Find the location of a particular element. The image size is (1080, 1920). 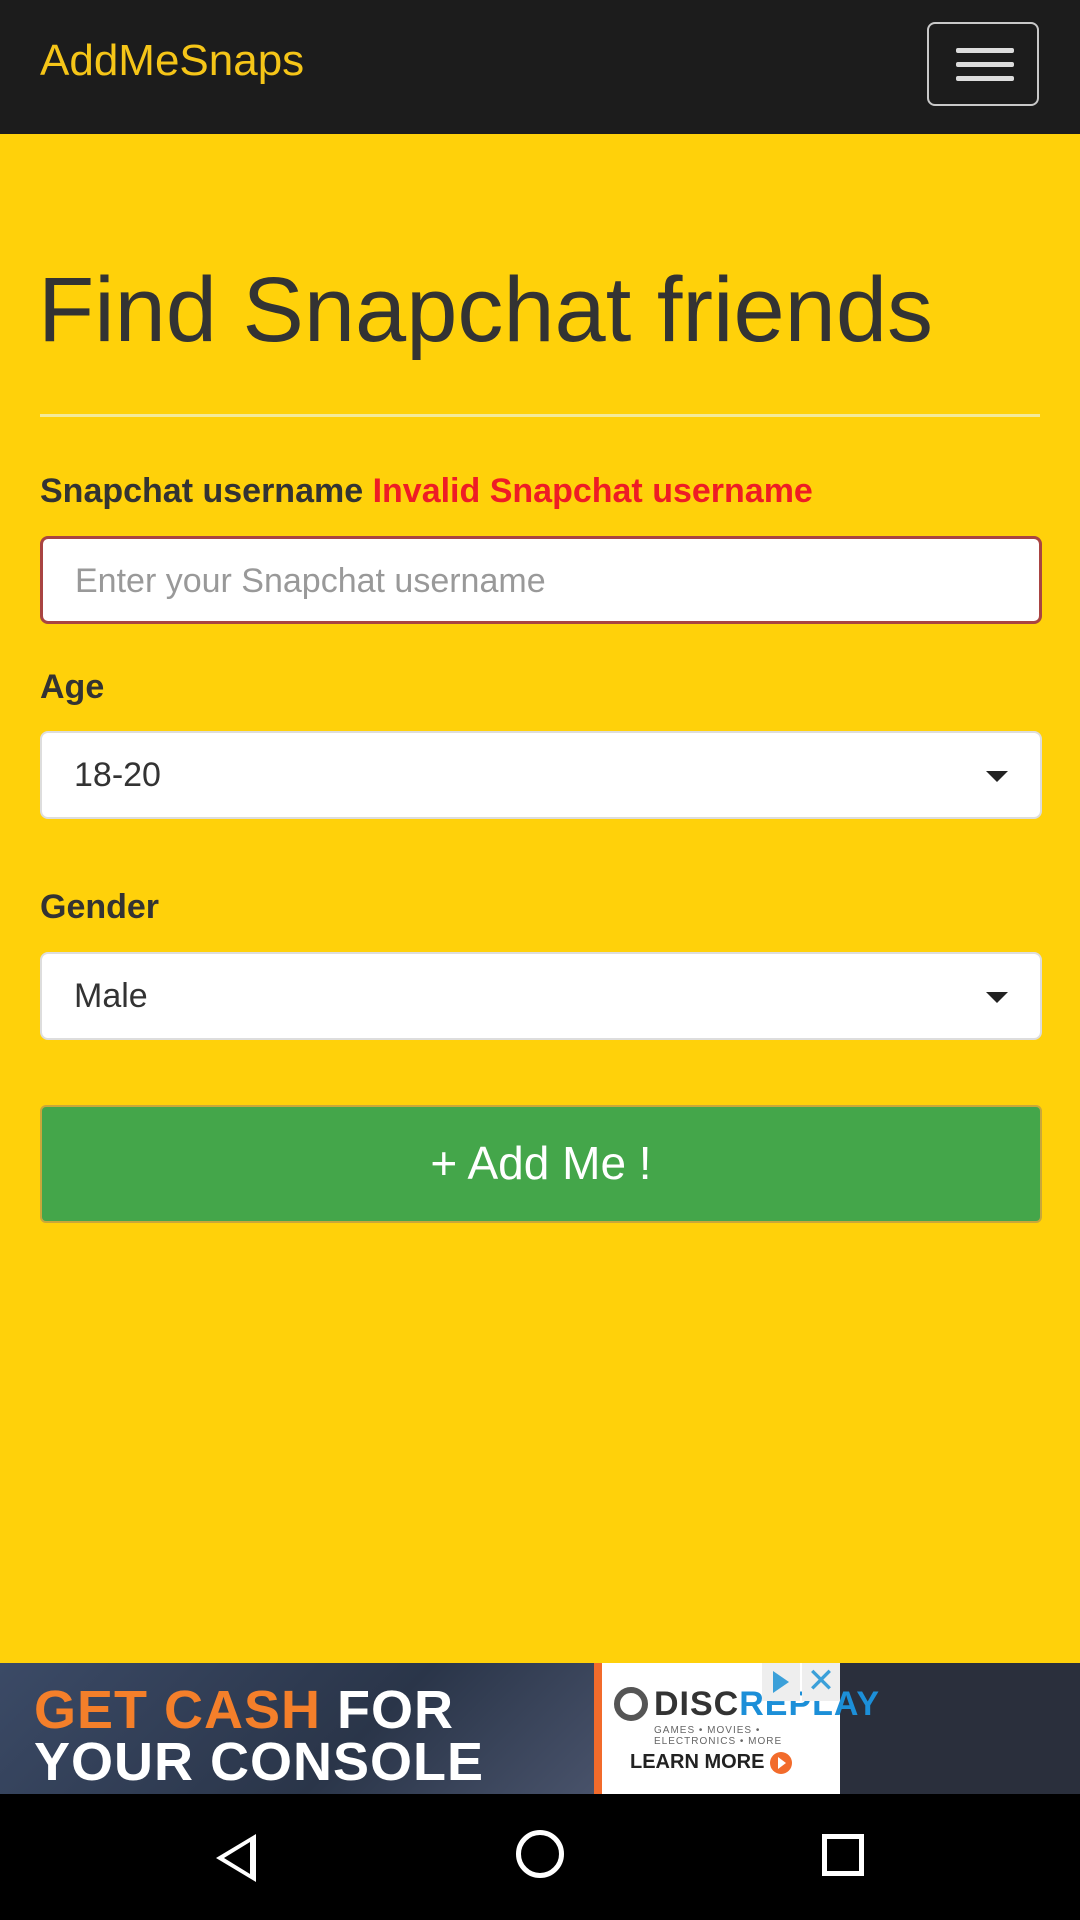

ad-learn-more-label: LEARN MORE is located at coordinates (697, 1762).